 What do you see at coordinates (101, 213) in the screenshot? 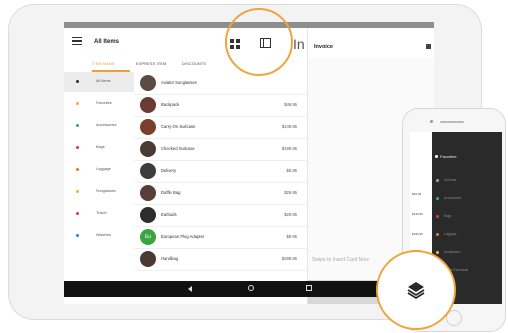
I see `sidebar-item-label: Travel` at bounding box center [101, 213].